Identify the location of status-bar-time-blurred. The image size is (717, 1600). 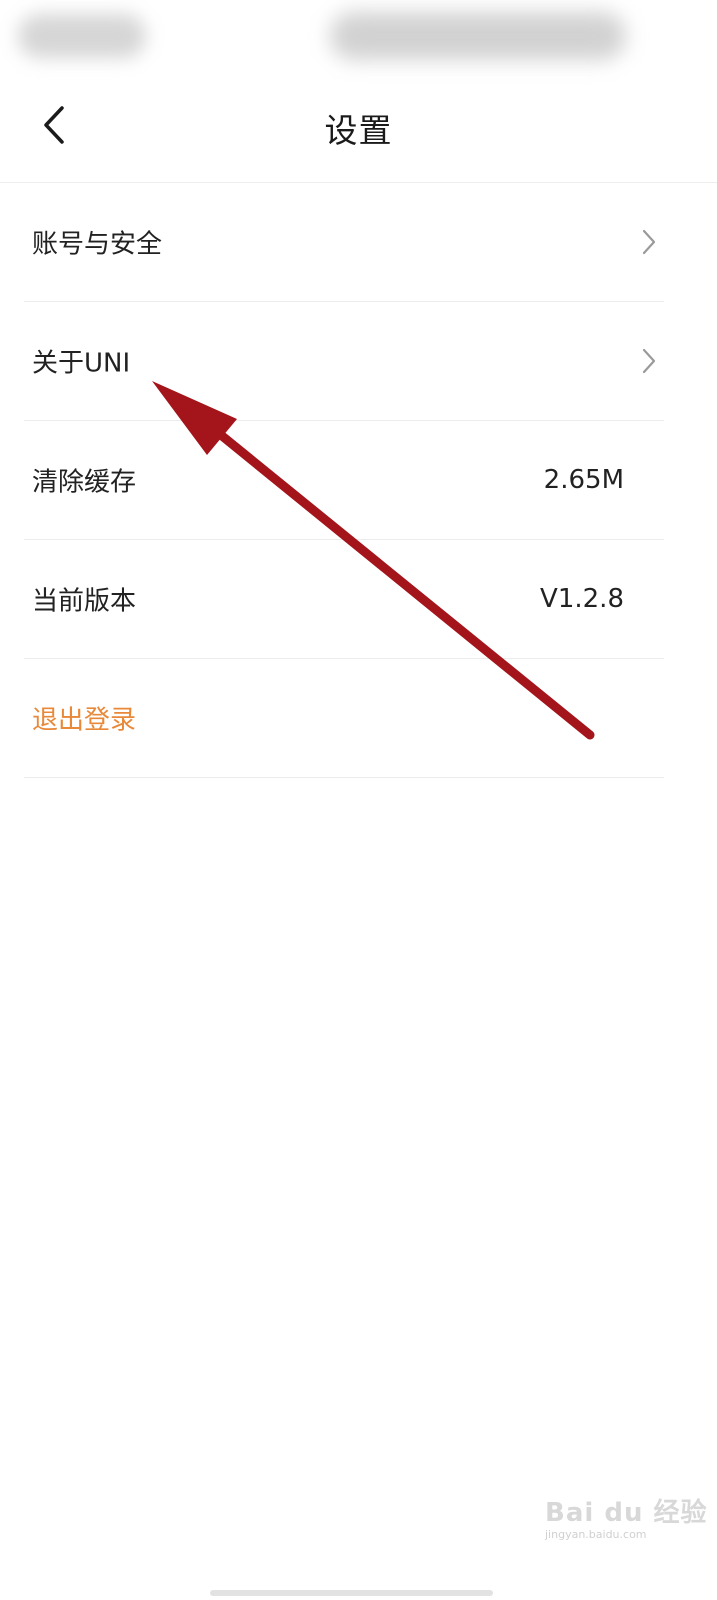
(82, 36).